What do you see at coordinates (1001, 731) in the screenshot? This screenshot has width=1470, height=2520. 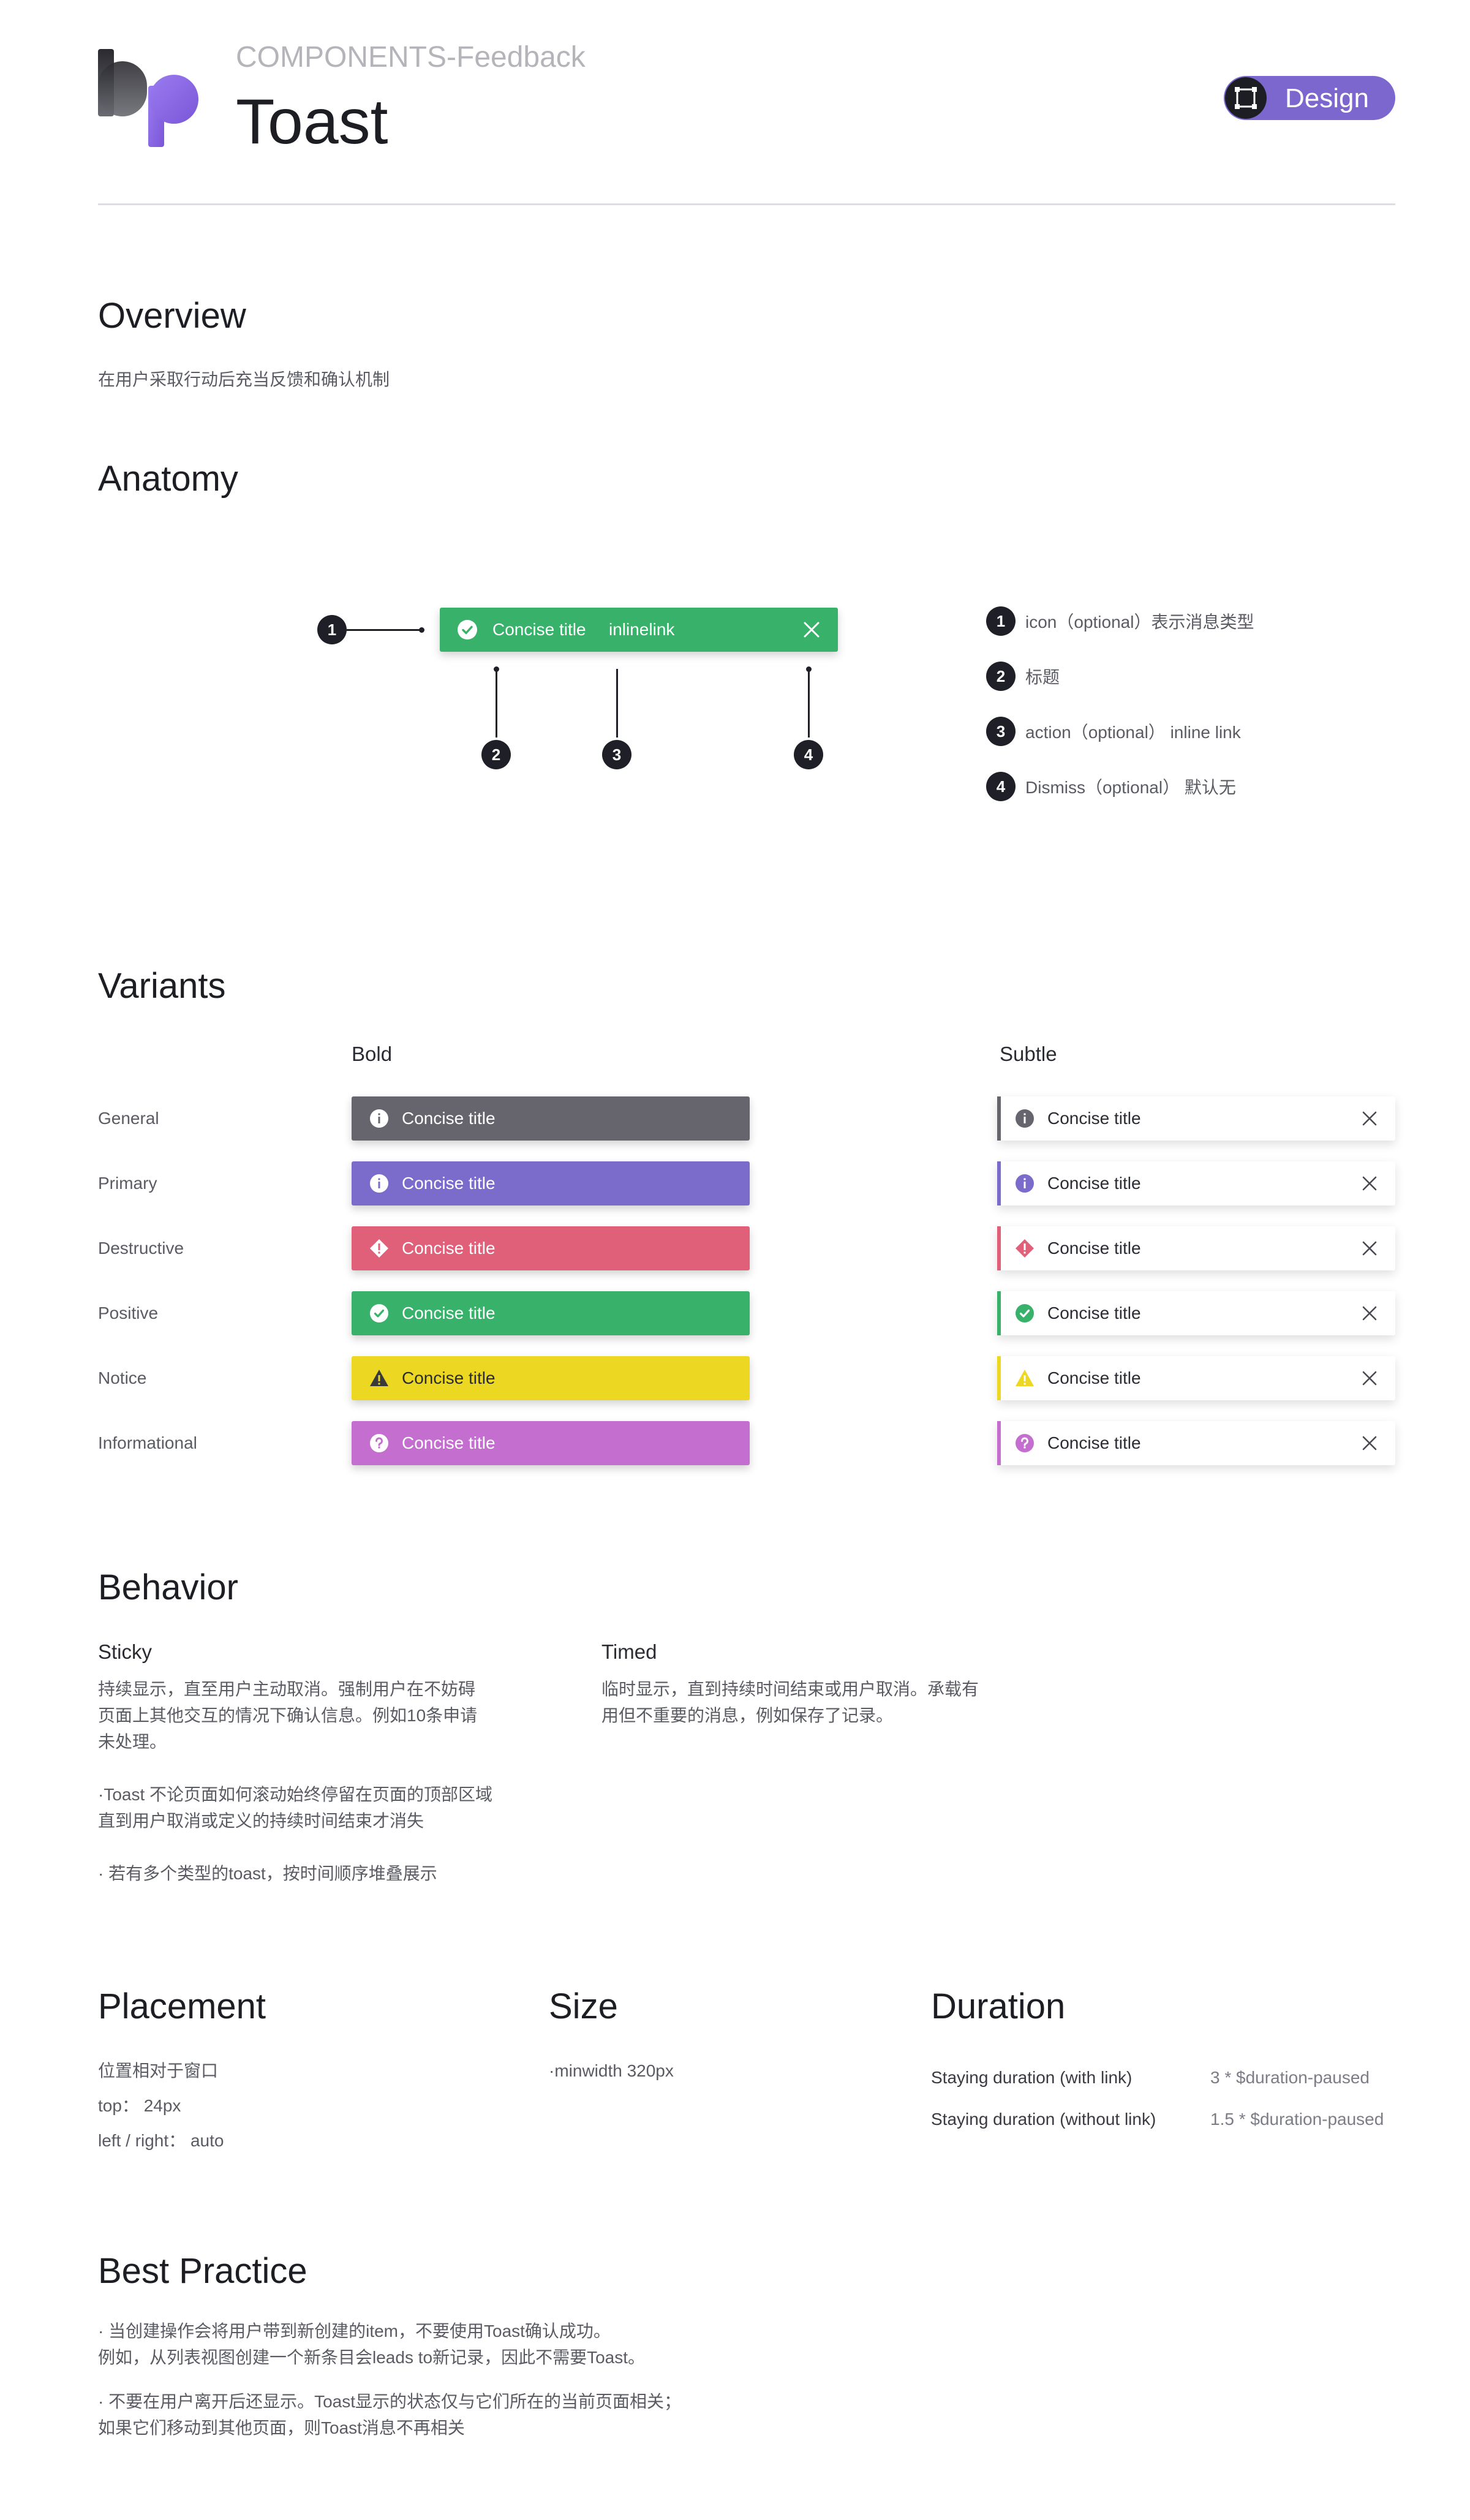 I see `legend-marker: 3` at bounding box center [1001, 731].